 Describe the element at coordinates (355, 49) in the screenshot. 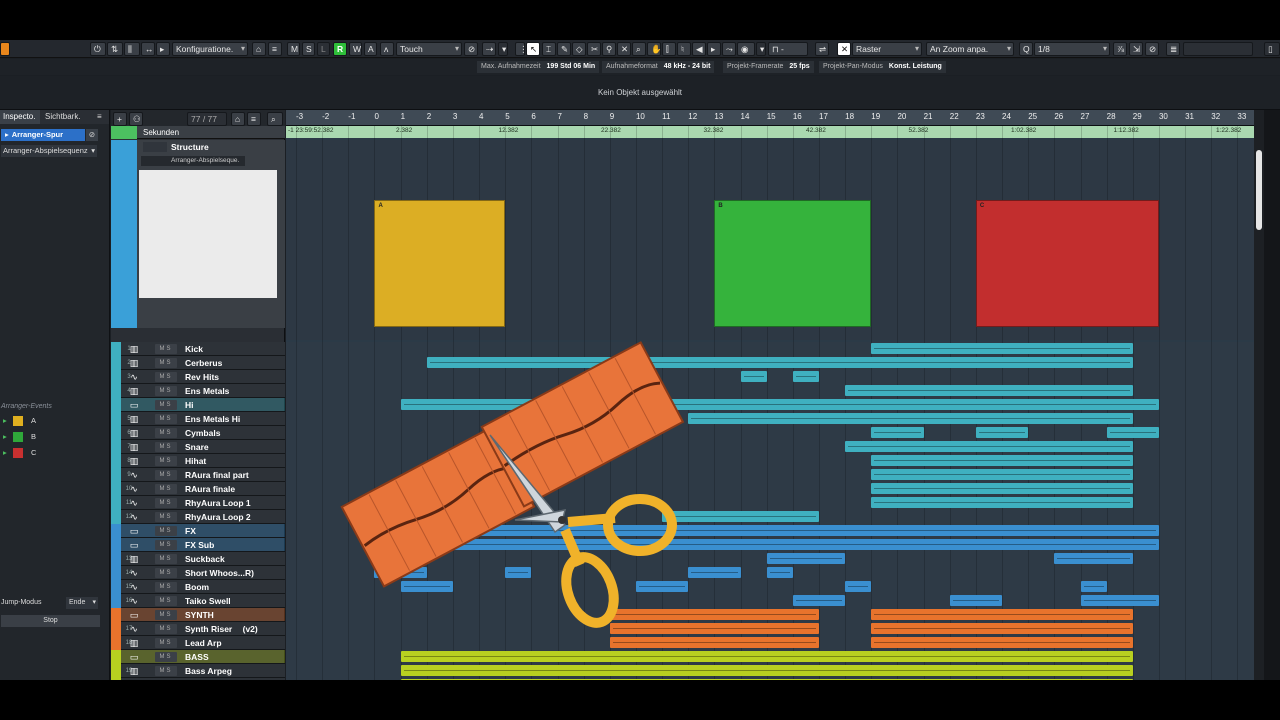

I see `write-automation-button: W` at that location.